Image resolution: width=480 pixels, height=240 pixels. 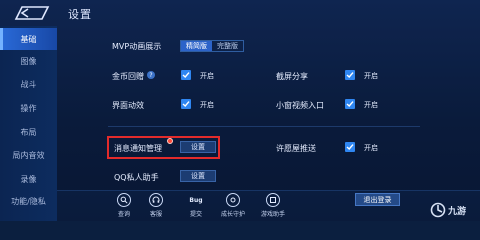 I want to click on watermark: 九游, so click(x=454, y=210).